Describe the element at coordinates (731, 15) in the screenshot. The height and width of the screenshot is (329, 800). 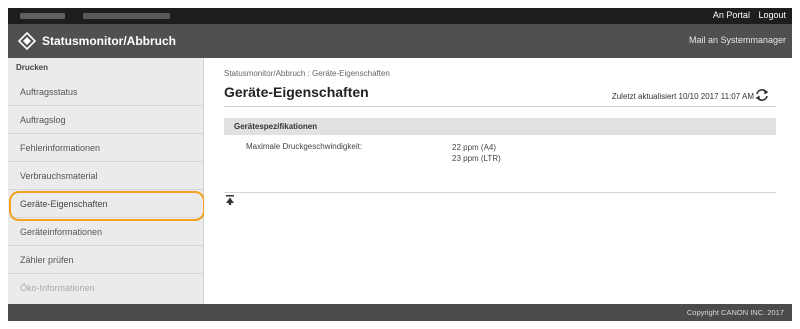
I see `portal-link: An Portal` at that location.